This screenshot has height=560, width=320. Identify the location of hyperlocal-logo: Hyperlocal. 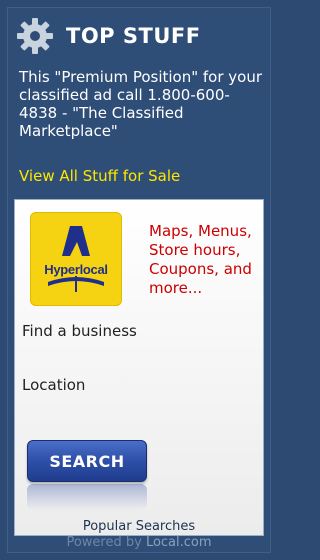
(76, 259).